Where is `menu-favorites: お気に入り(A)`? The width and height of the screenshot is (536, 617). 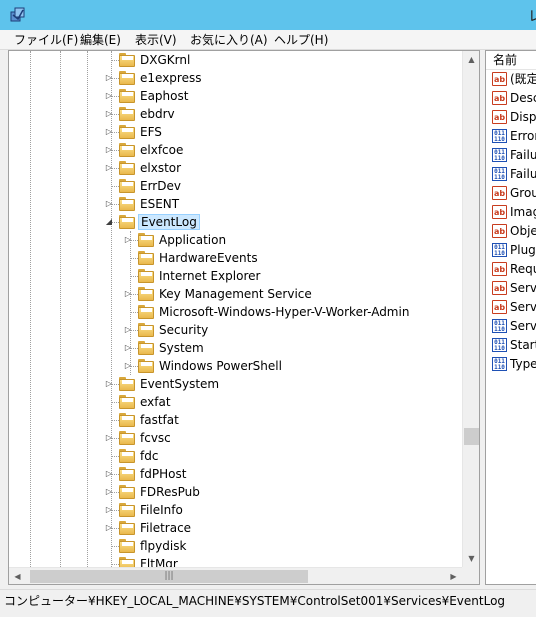 menu-favorites: お気に入り(A) is located at coordinates (229, 40).